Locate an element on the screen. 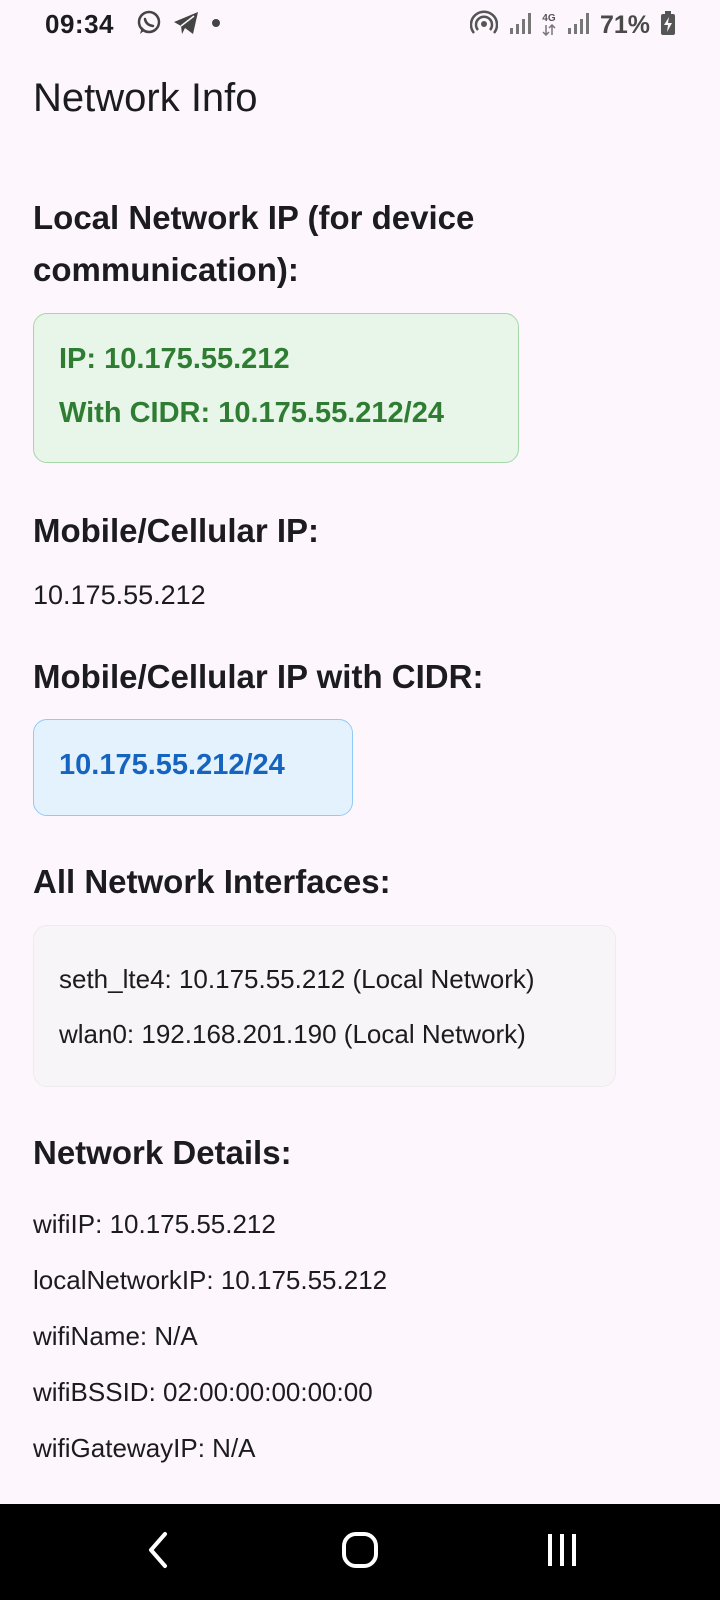  home-icon is located at coordinates (360, 1552).